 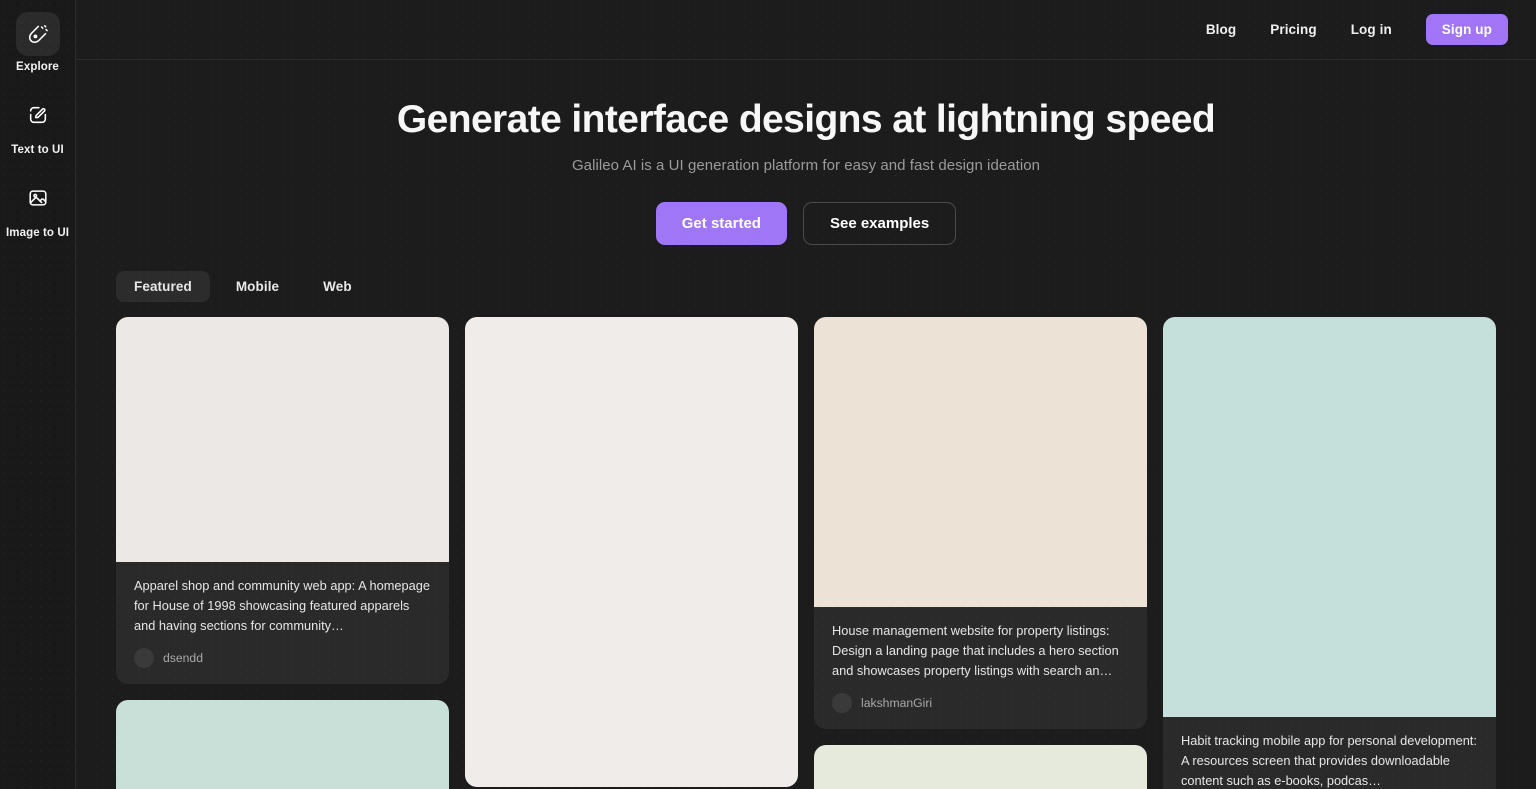 What do you see at coordinates (879, 223) in the screenshot?
I see `see-examples-button: See examples` at bounding box center [879, 223].